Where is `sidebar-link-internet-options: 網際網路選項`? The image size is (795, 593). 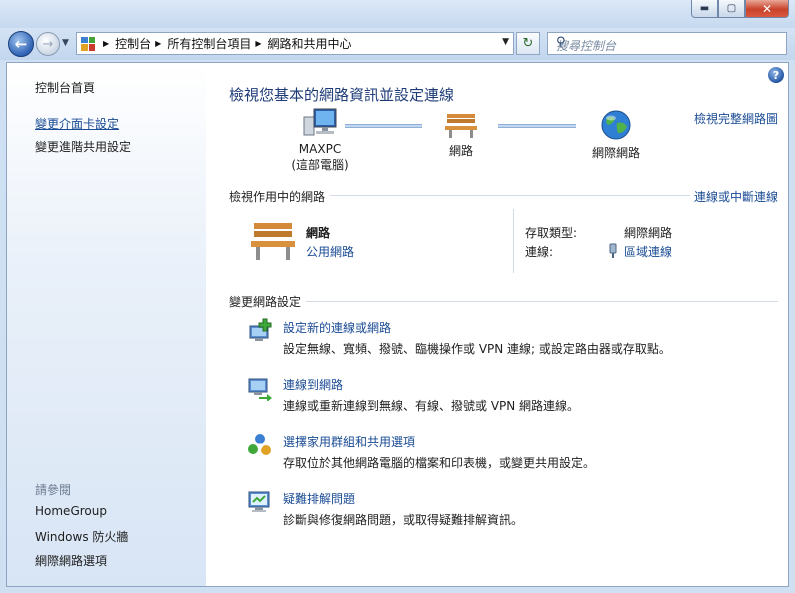 sidebar-link-internet-options: 網際網路選項 is located at coordinates (71, 560).